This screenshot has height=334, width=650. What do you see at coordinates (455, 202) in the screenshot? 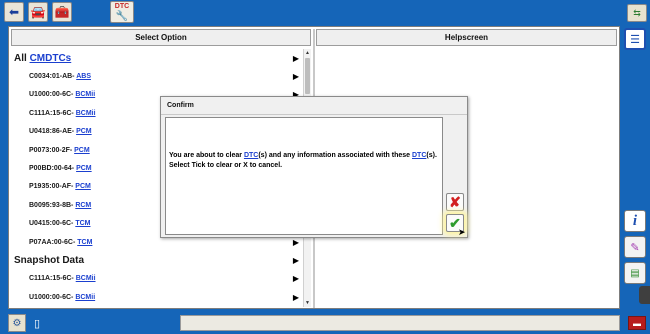
I see `cancel-x-icon: ✘` at bounding box center [455, 202].